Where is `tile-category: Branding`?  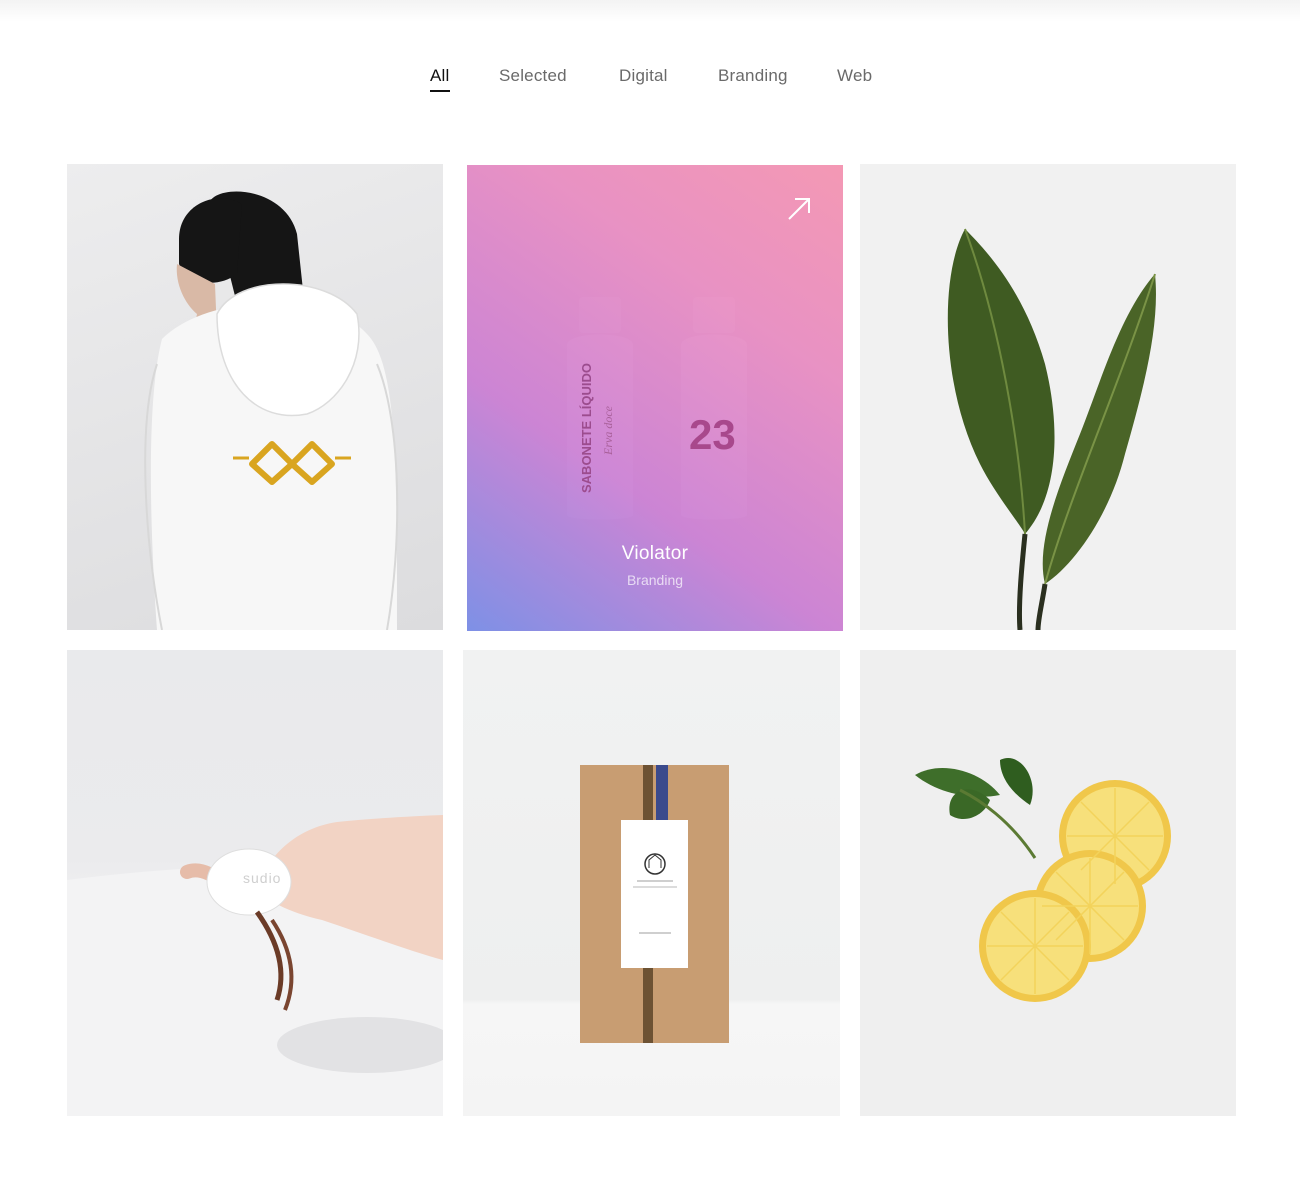
tile-category: Branding is located at coordinates (655, 580).